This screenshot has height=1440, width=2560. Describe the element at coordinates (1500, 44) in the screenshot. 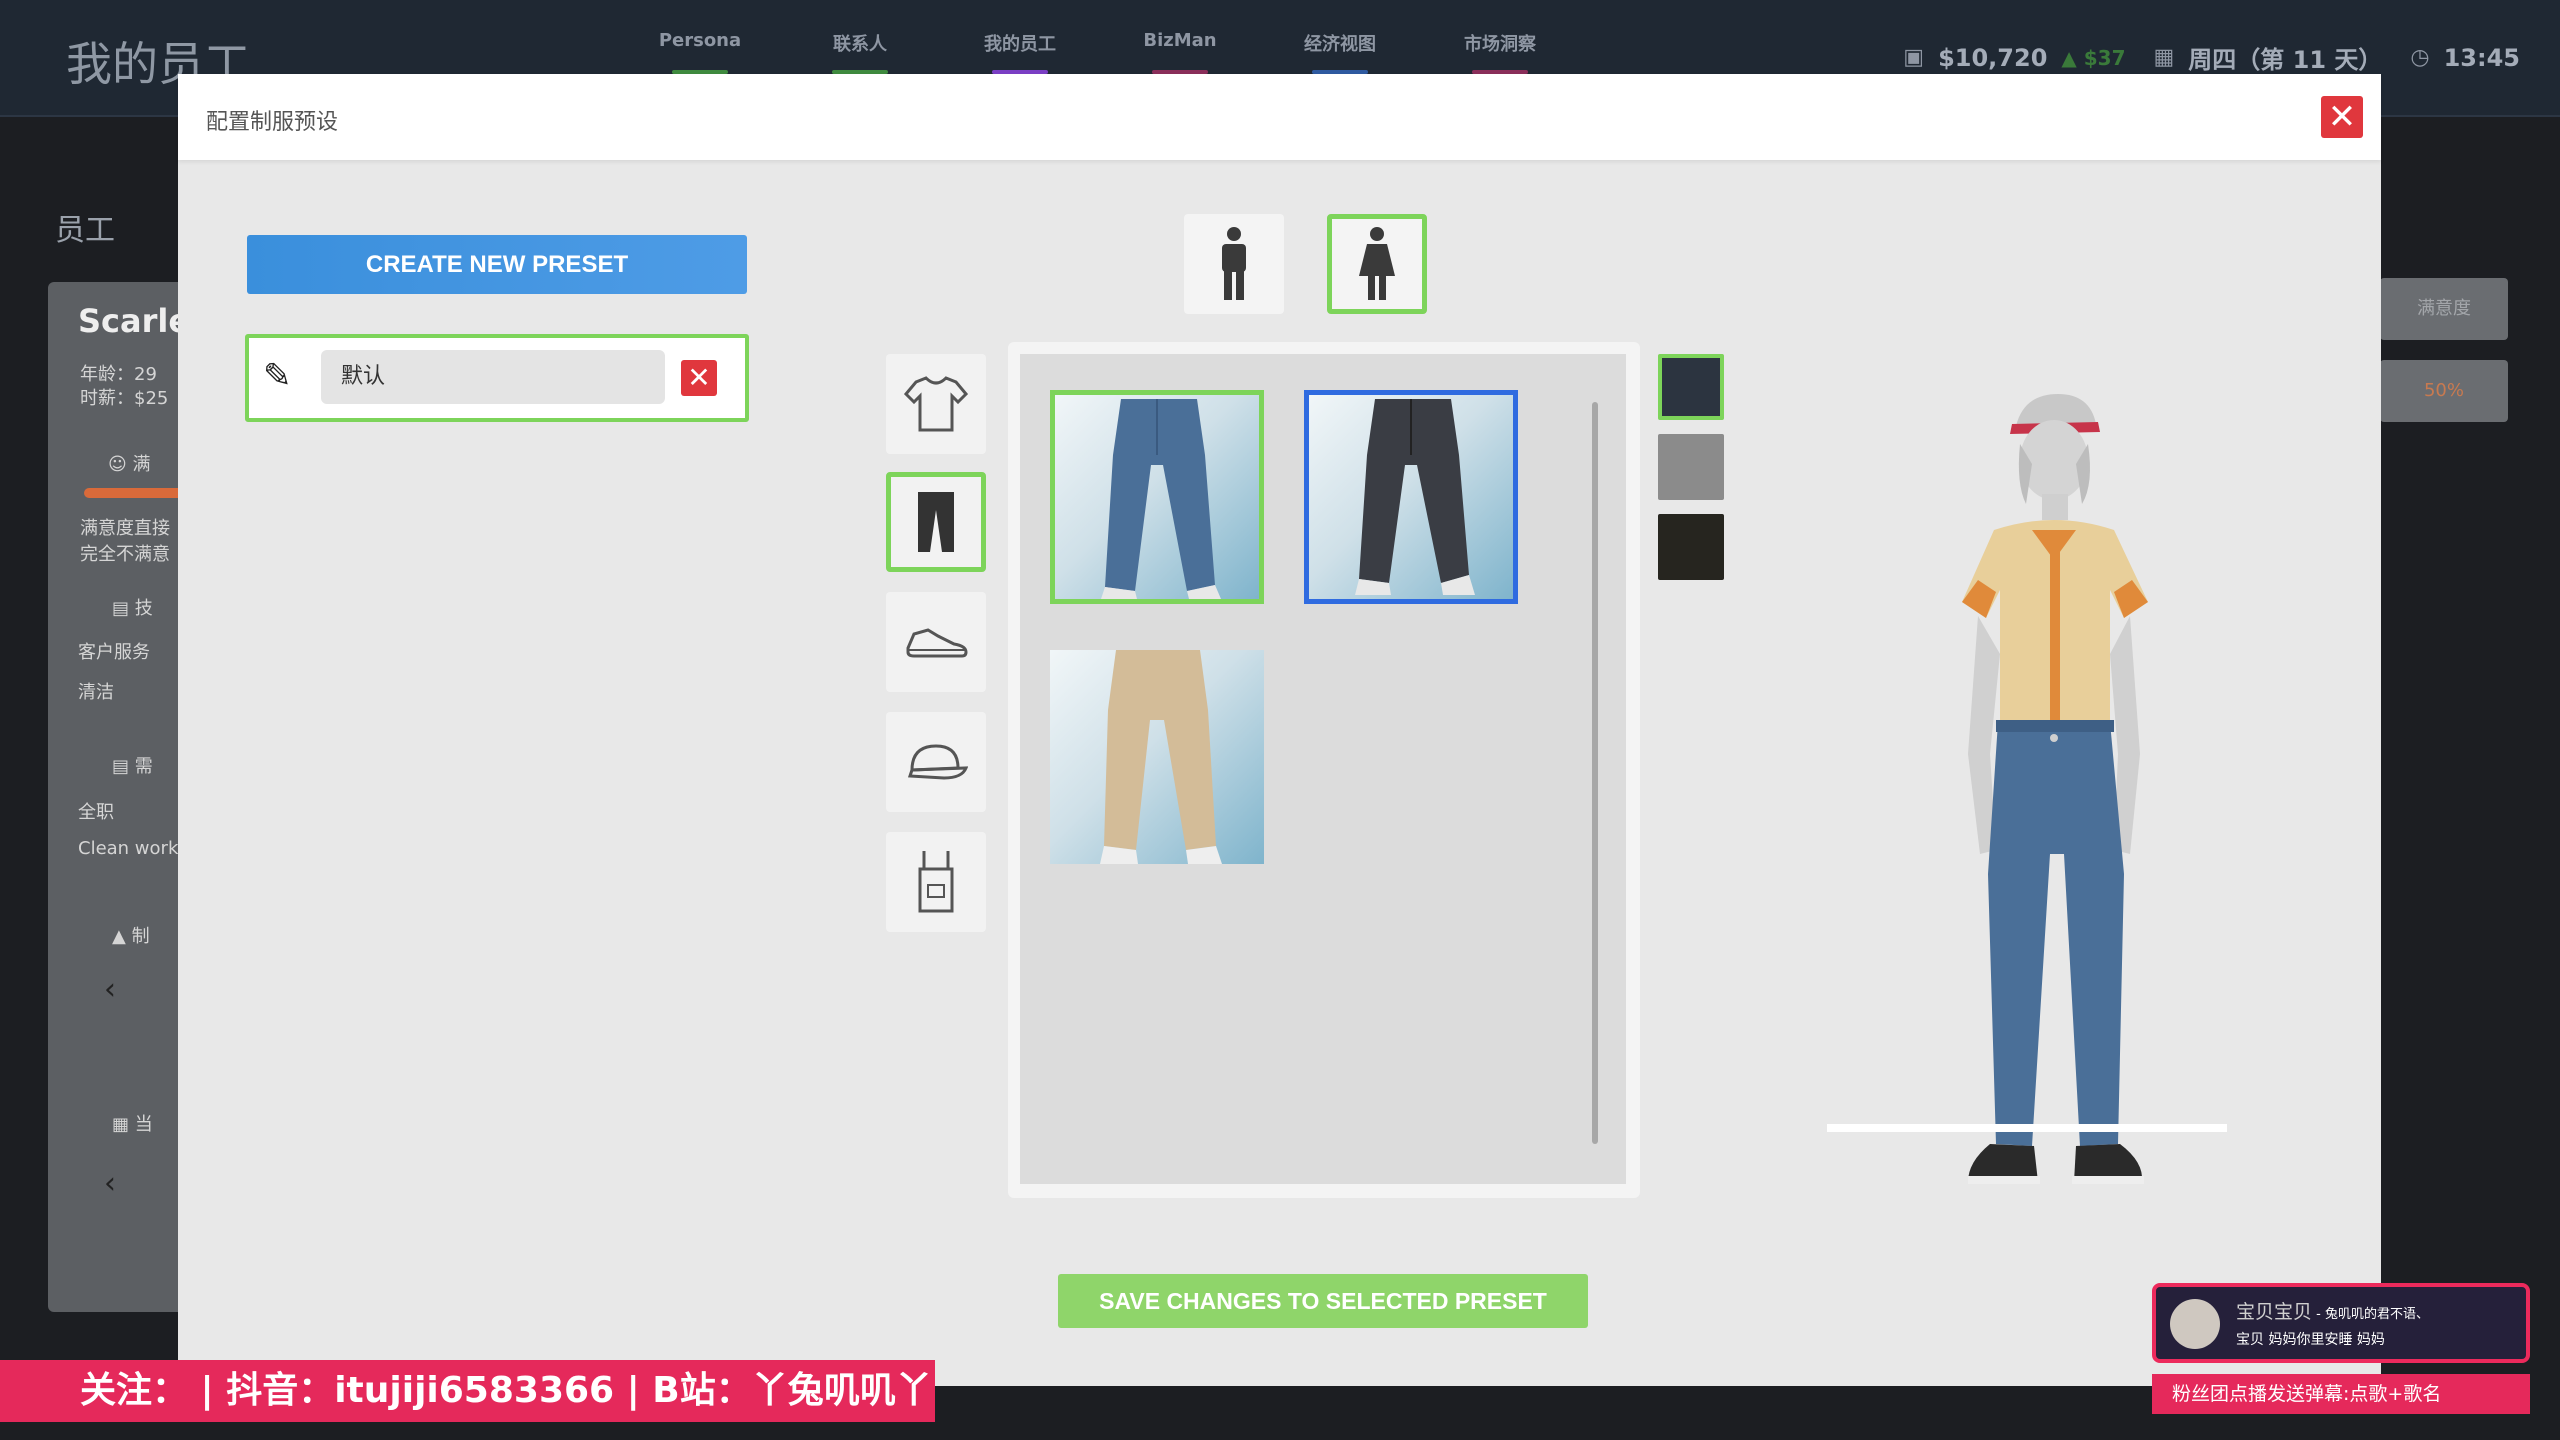

I see `nav-tab-label: 市场洞察` at that location.